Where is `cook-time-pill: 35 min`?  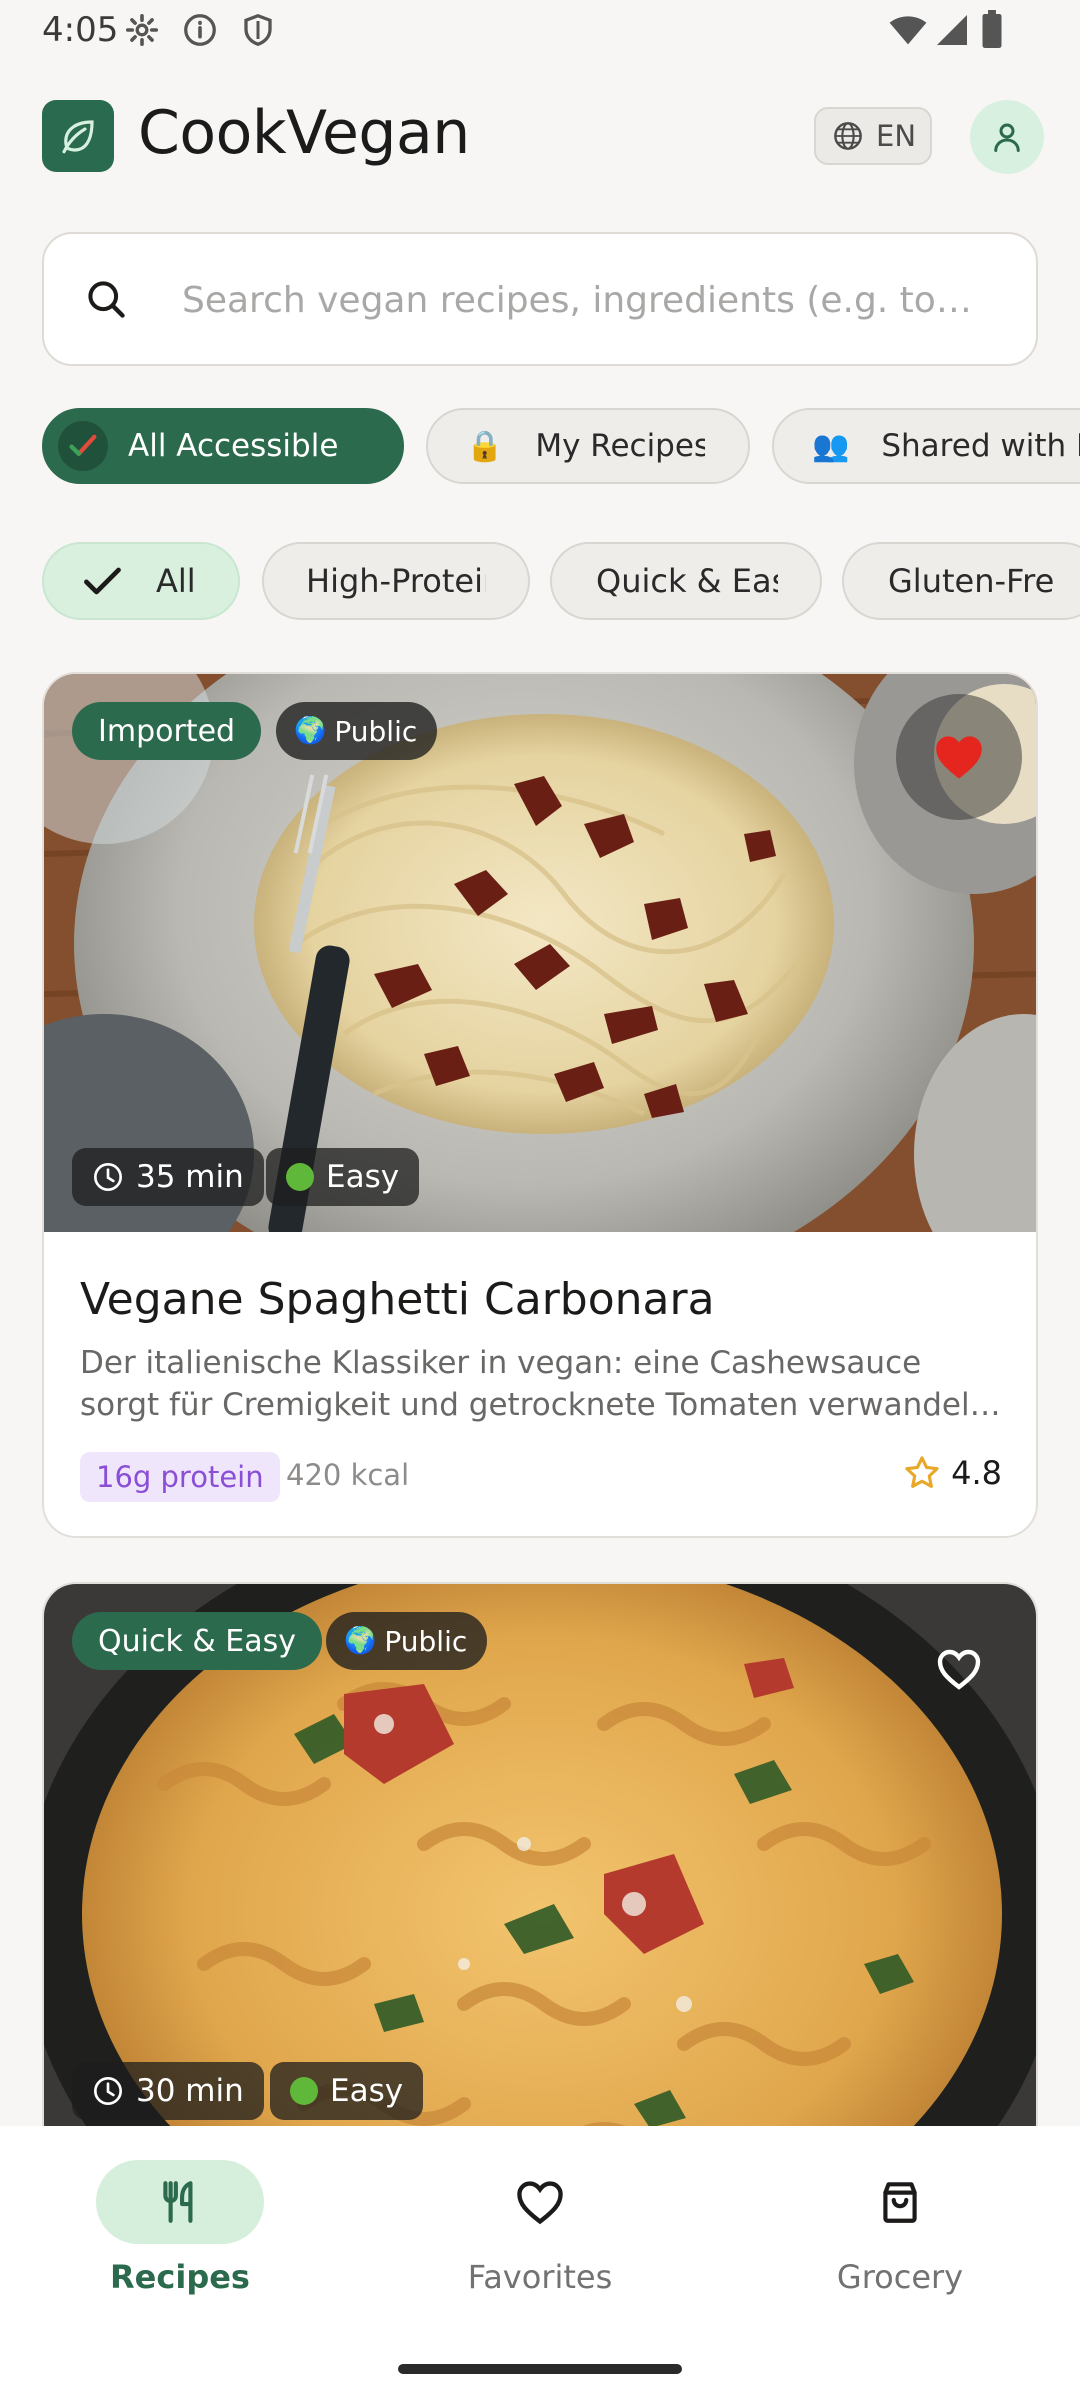 cook-time-pill: 35 min is located at coordinates (168, 1177).